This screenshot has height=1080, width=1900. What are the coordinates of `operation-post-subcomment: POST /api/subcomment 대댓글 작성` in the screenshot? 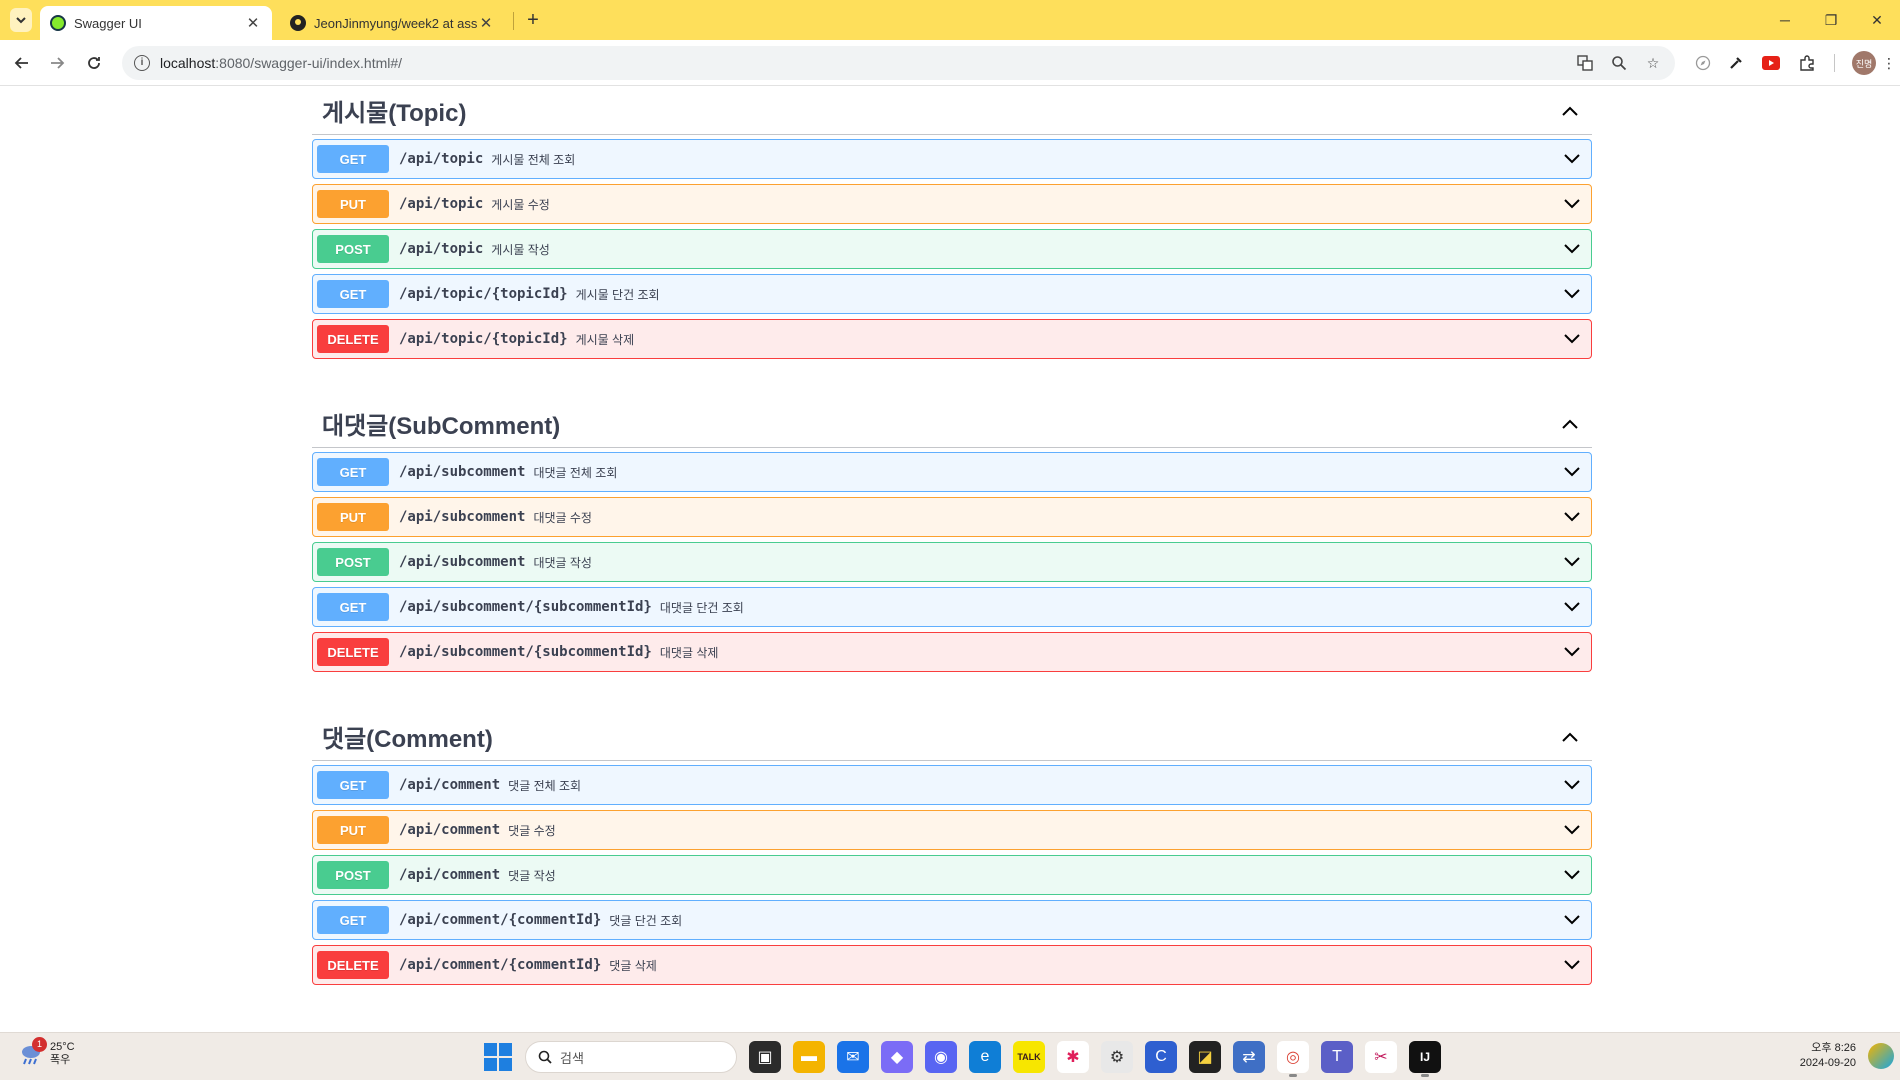 It's located at (952, 562).